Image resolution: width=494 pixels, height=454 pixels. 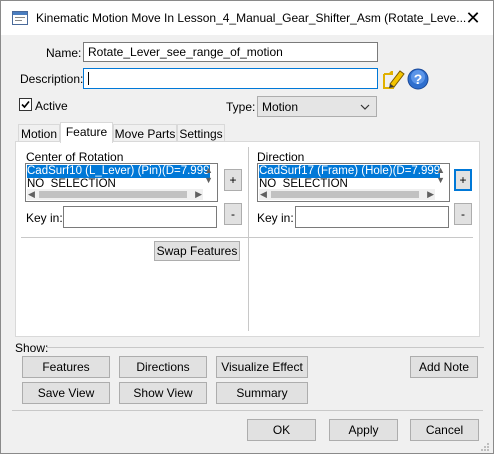 I want to click on text-caret, so click(x=88, y=79).